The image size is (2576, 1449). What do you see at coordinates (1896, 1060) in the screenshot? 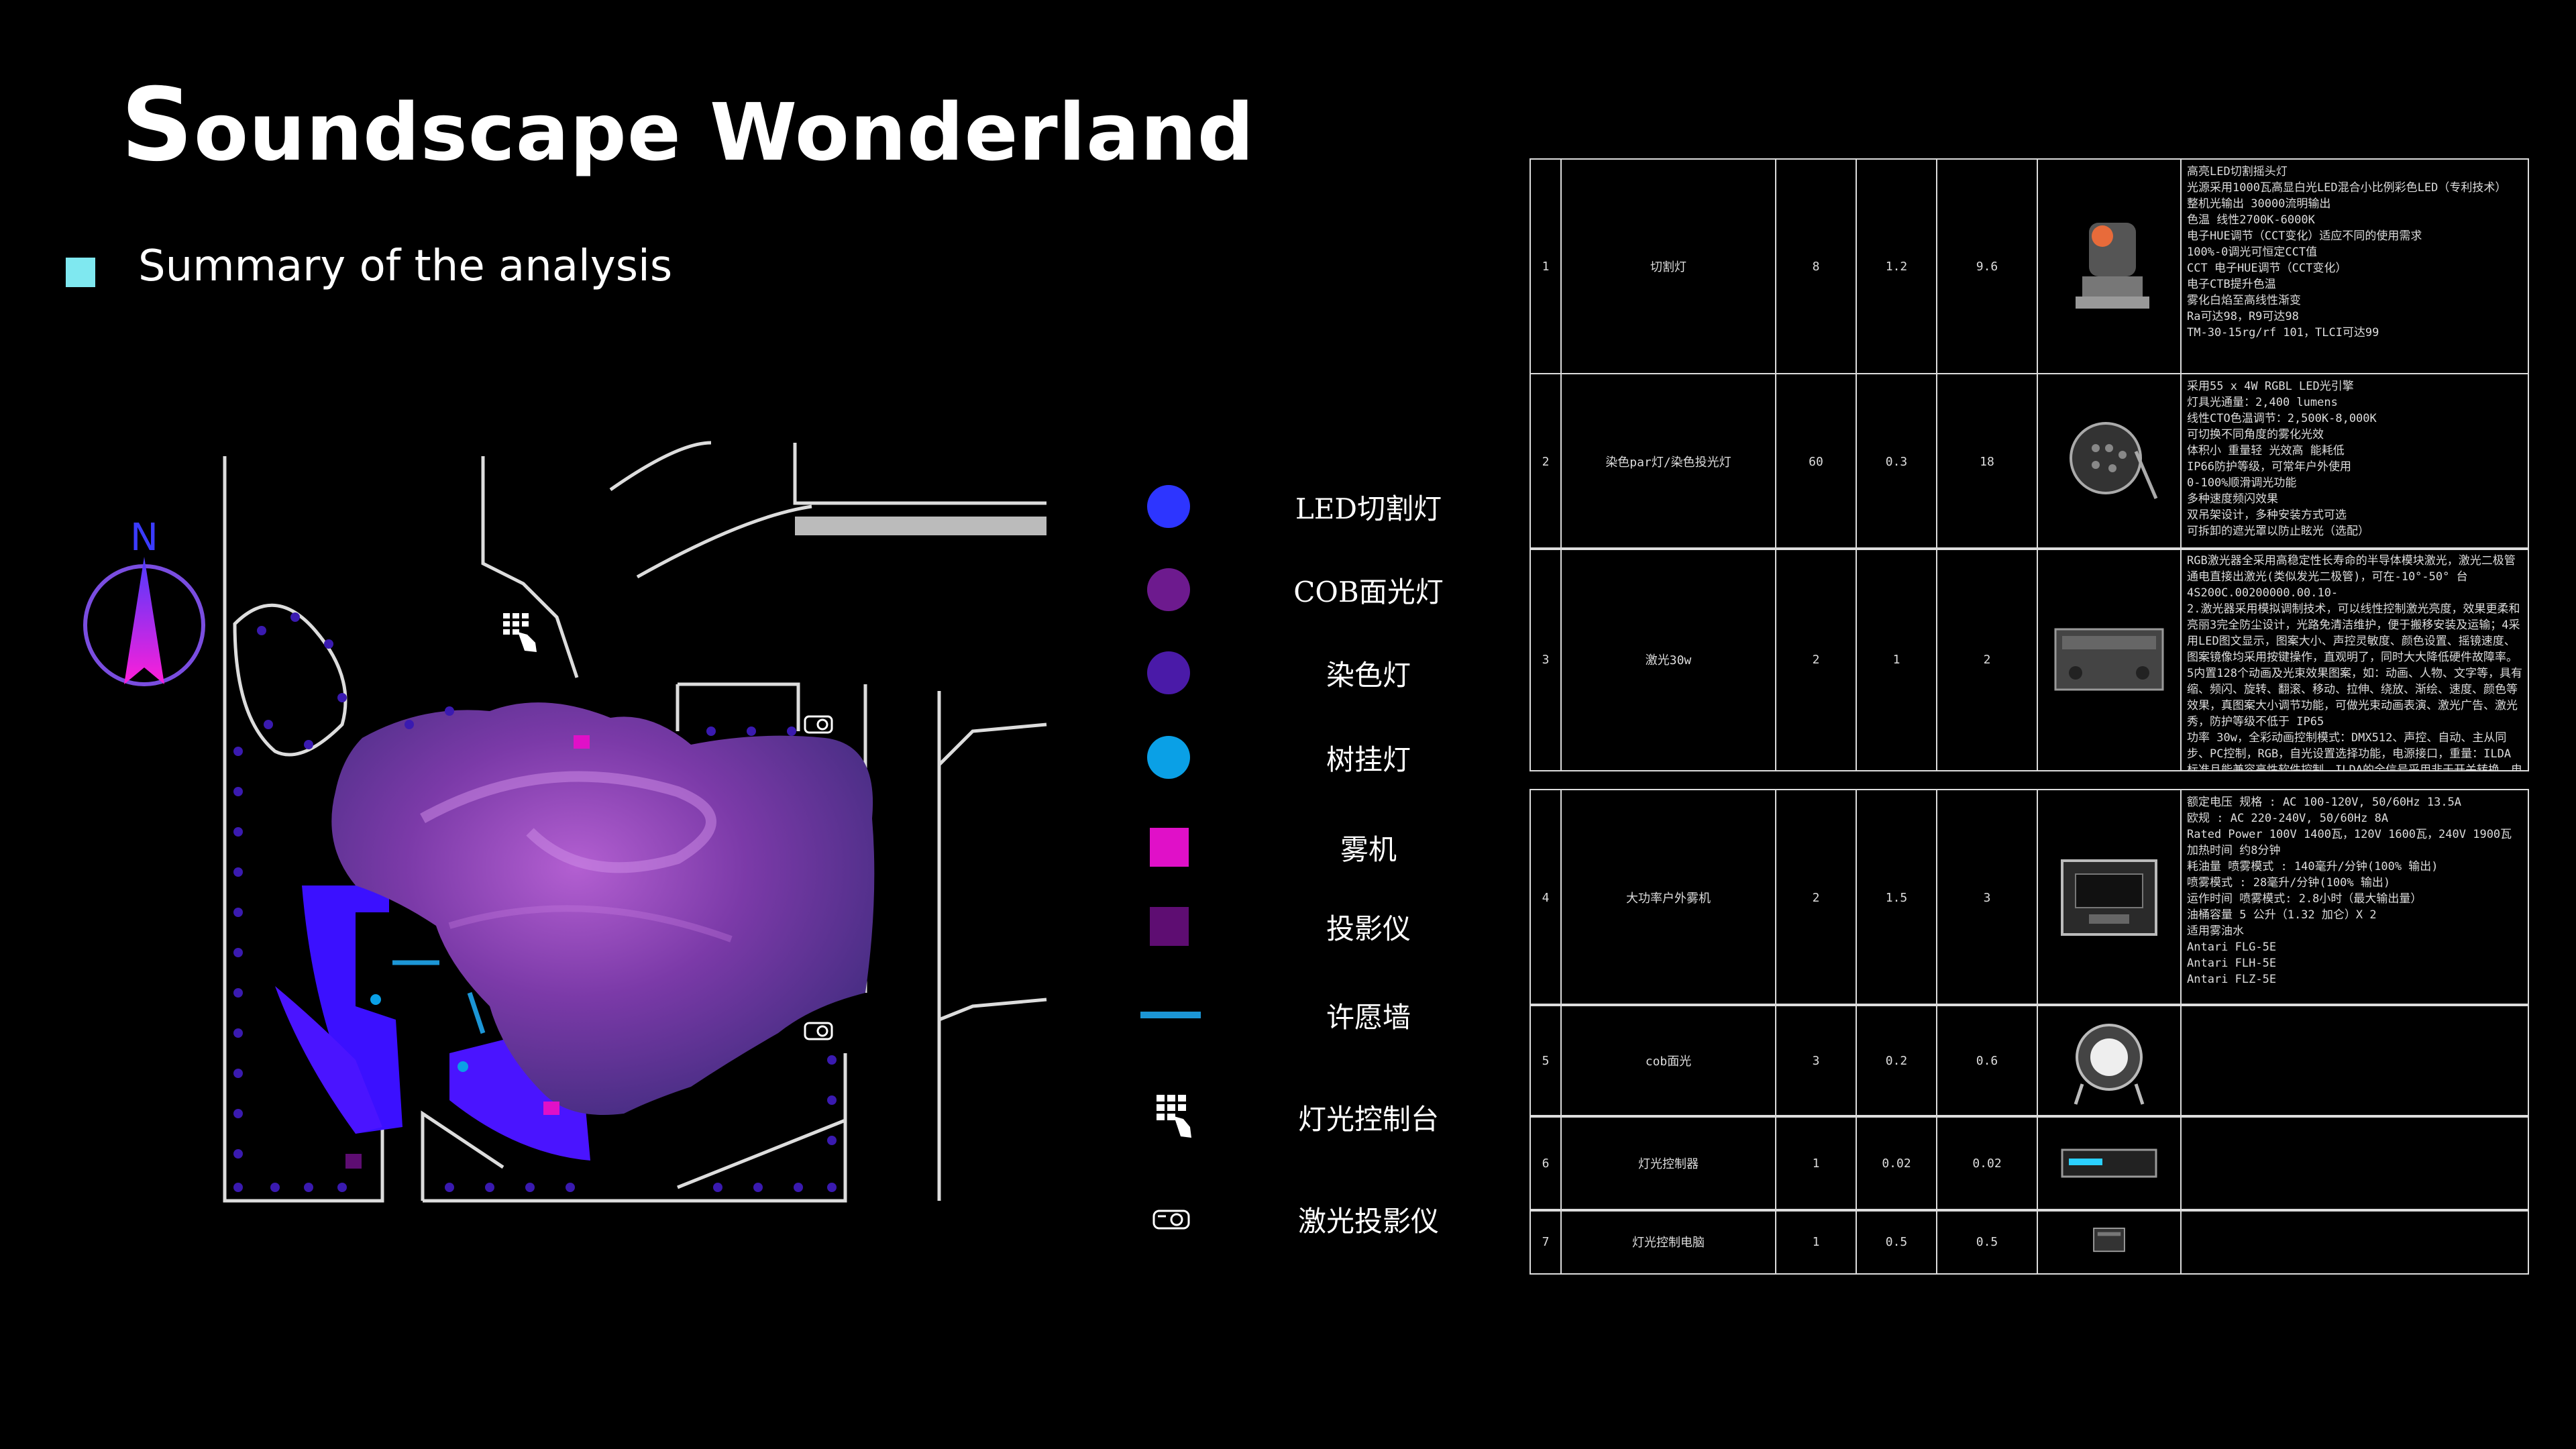
I see `cell-power: 0.2` at bounding box center [1896, 1060].